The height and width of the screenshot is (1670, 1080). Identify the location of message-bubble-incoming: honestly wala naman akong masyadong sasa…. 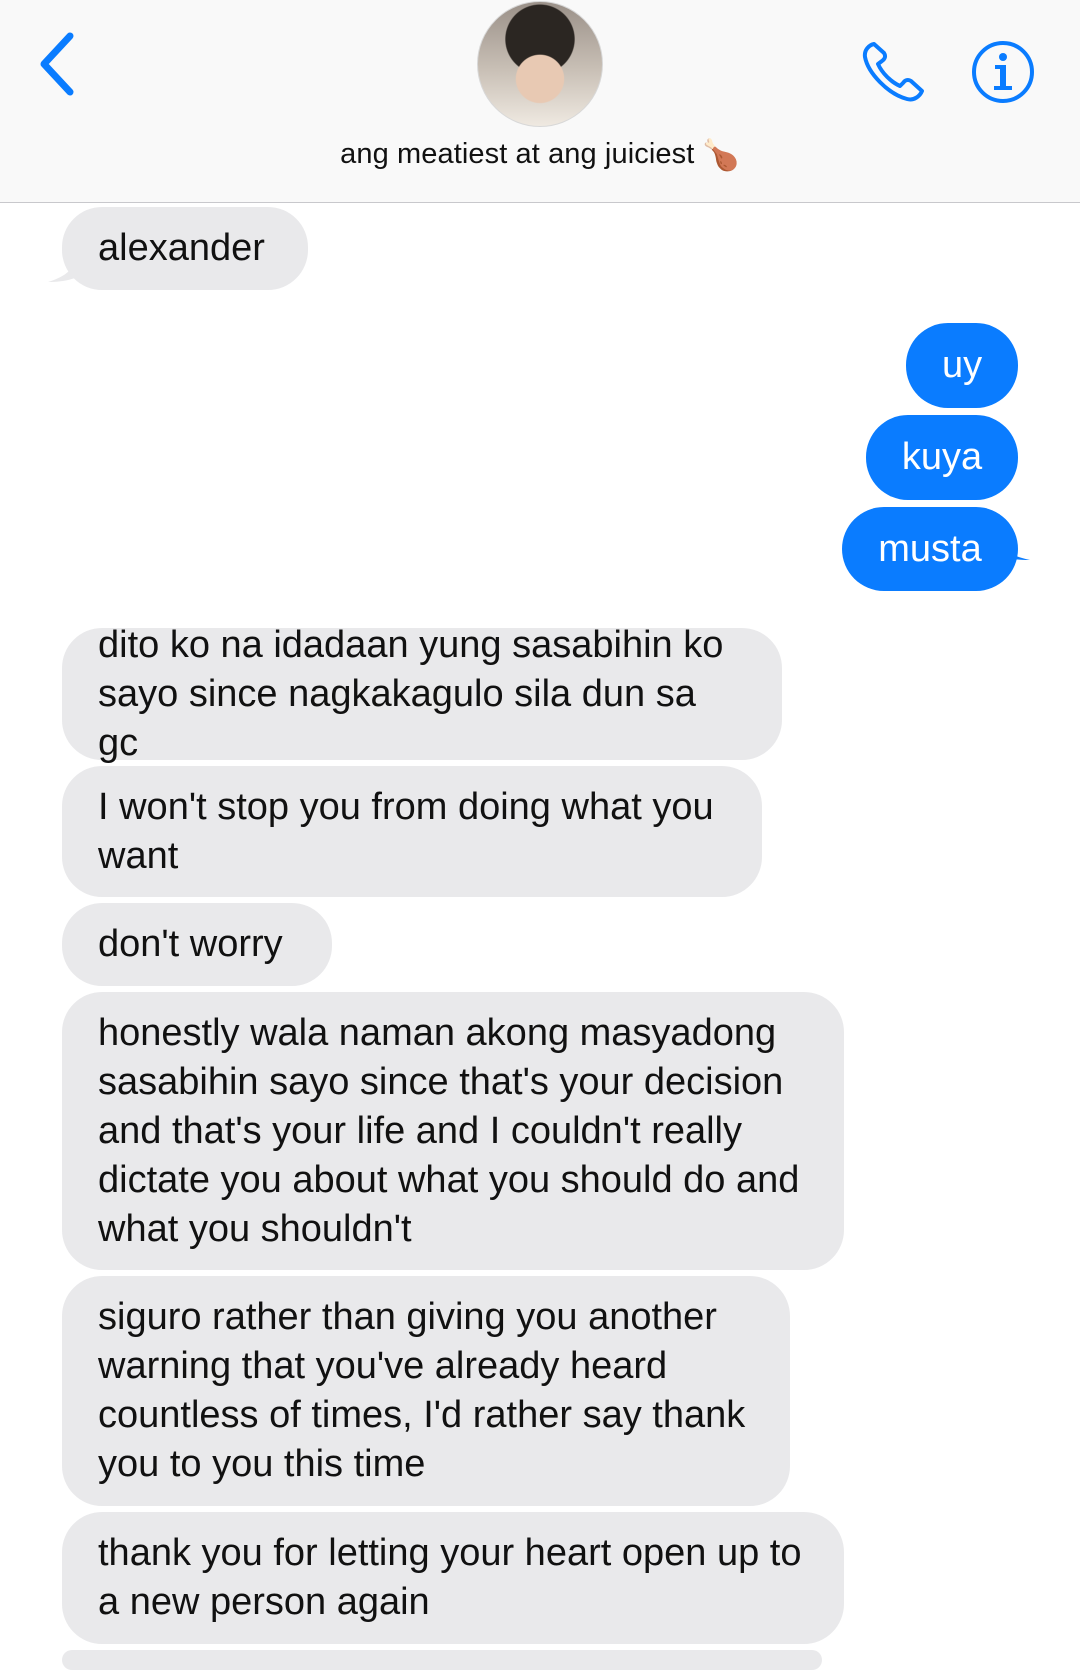
(453, 1131).